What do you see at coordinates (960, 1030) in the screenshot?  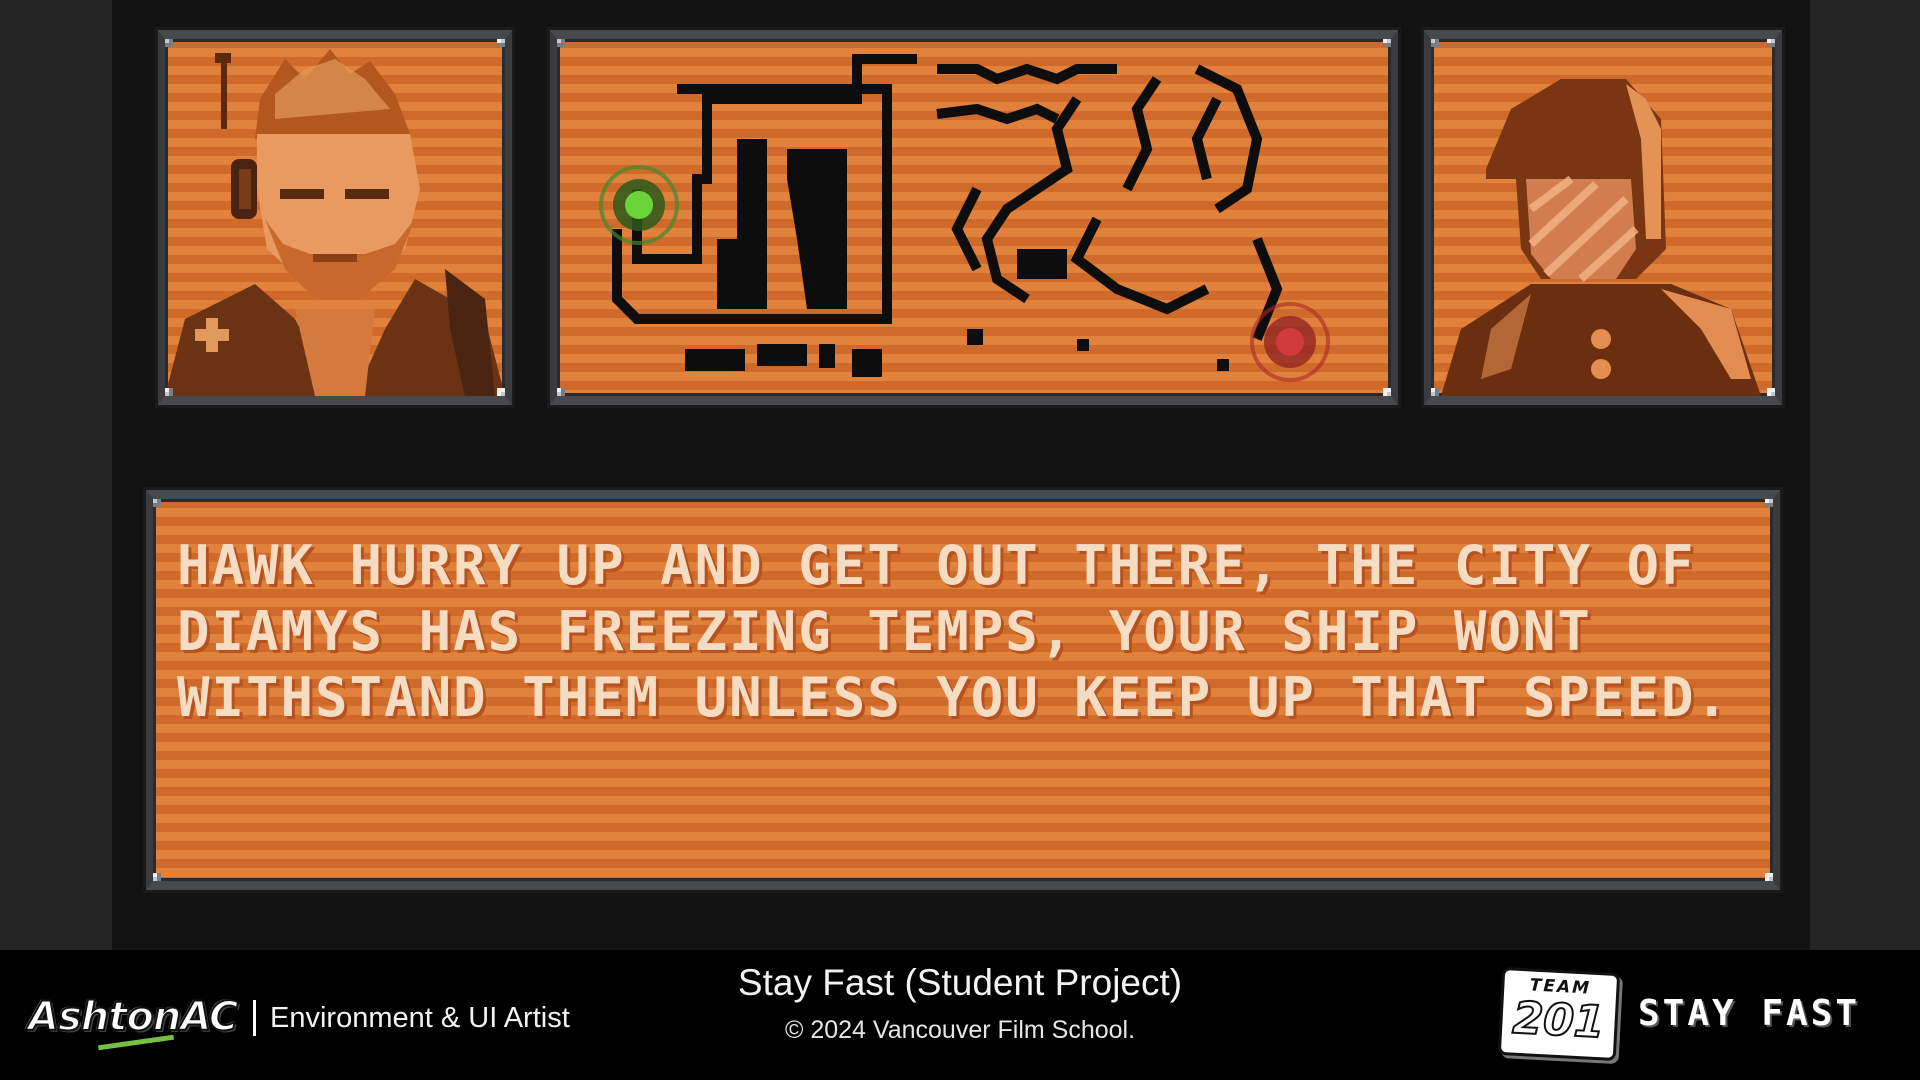 I see `copyright-notice: © 2024 Vancouver Film School.` at bounding box center [960, 1030].